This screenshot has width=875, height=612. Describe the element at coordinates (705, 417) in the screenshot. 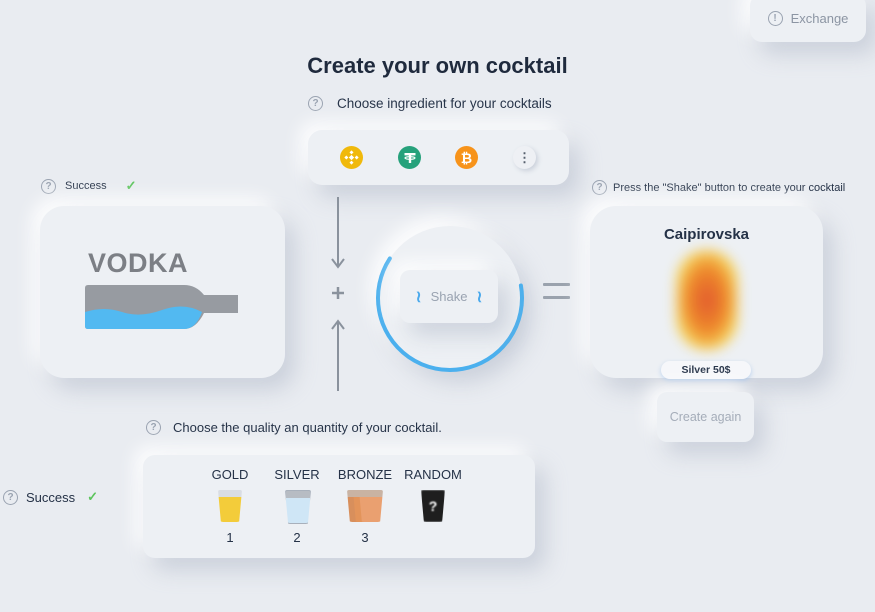

I see `create-again-button: Create again` at that location.